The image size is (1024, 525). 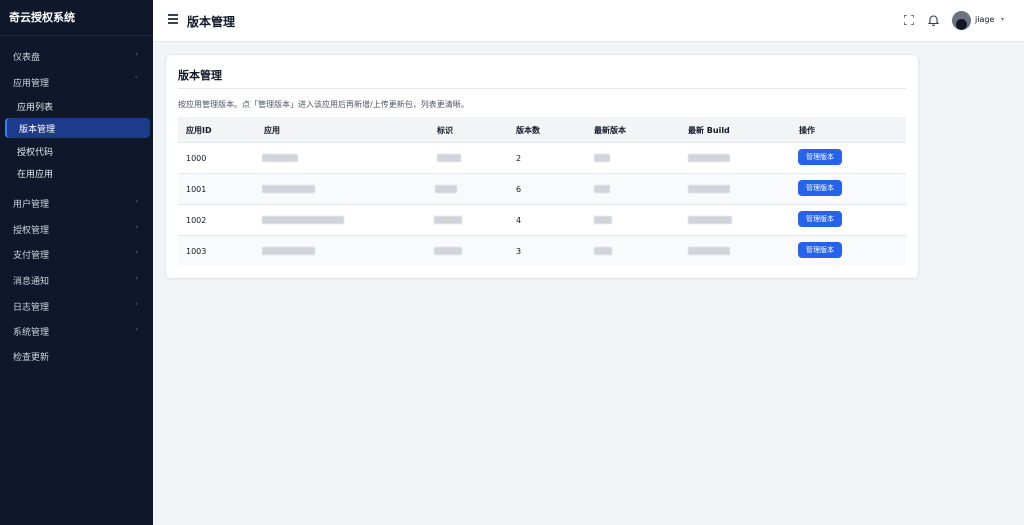 I want to click on username: jiage, so click(x=984, y=19).